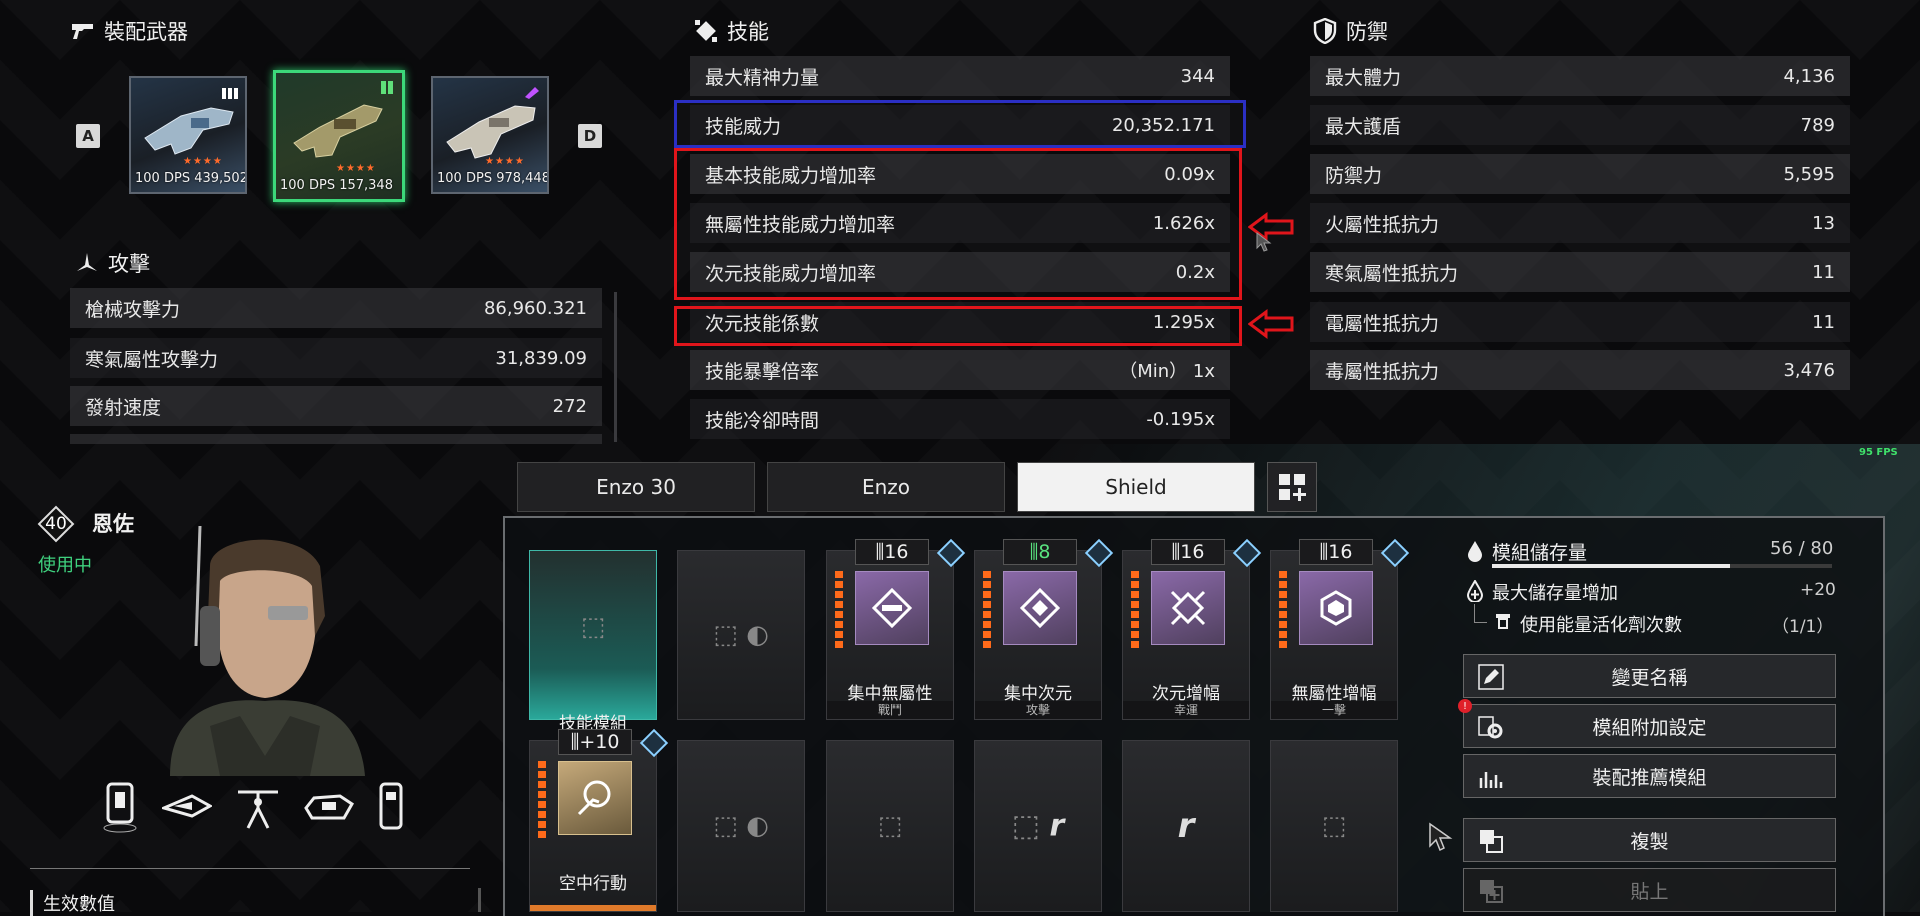 This screenshot has height=916, width=1920. I want to click on pistol-icon, so click(83, 31).